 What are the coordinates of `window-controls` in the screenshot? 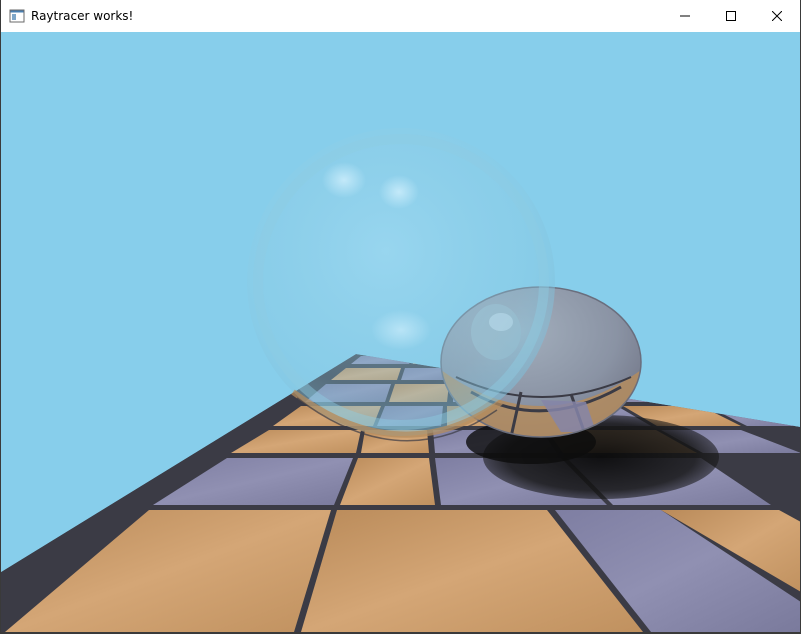 It's located at (731, 16).